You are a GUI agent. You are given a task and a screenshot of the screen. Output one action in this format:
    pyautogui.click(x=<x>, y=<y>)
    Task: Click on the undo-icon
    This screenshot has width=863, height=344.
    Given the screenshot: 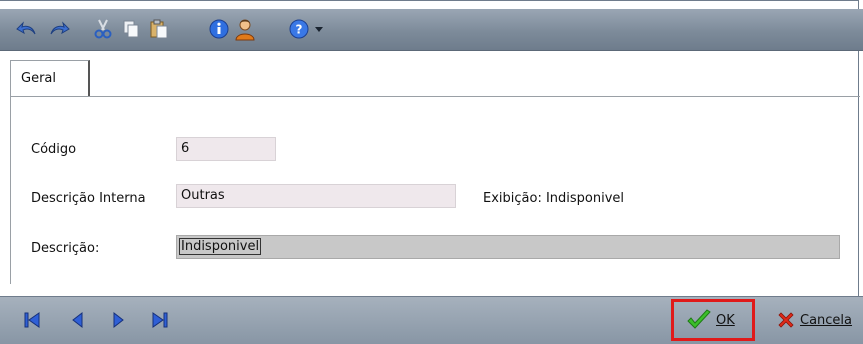 What is the action you would take?
    pyautogui.click(x=27, y=29)
    